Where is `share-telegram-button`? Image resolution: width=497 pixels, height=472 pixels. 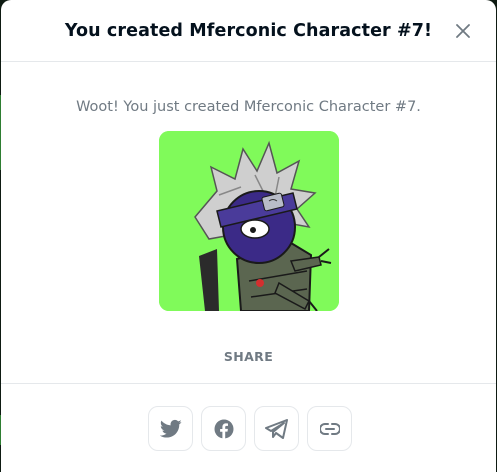
share-telegram-button is located at coordinates (276, 428).